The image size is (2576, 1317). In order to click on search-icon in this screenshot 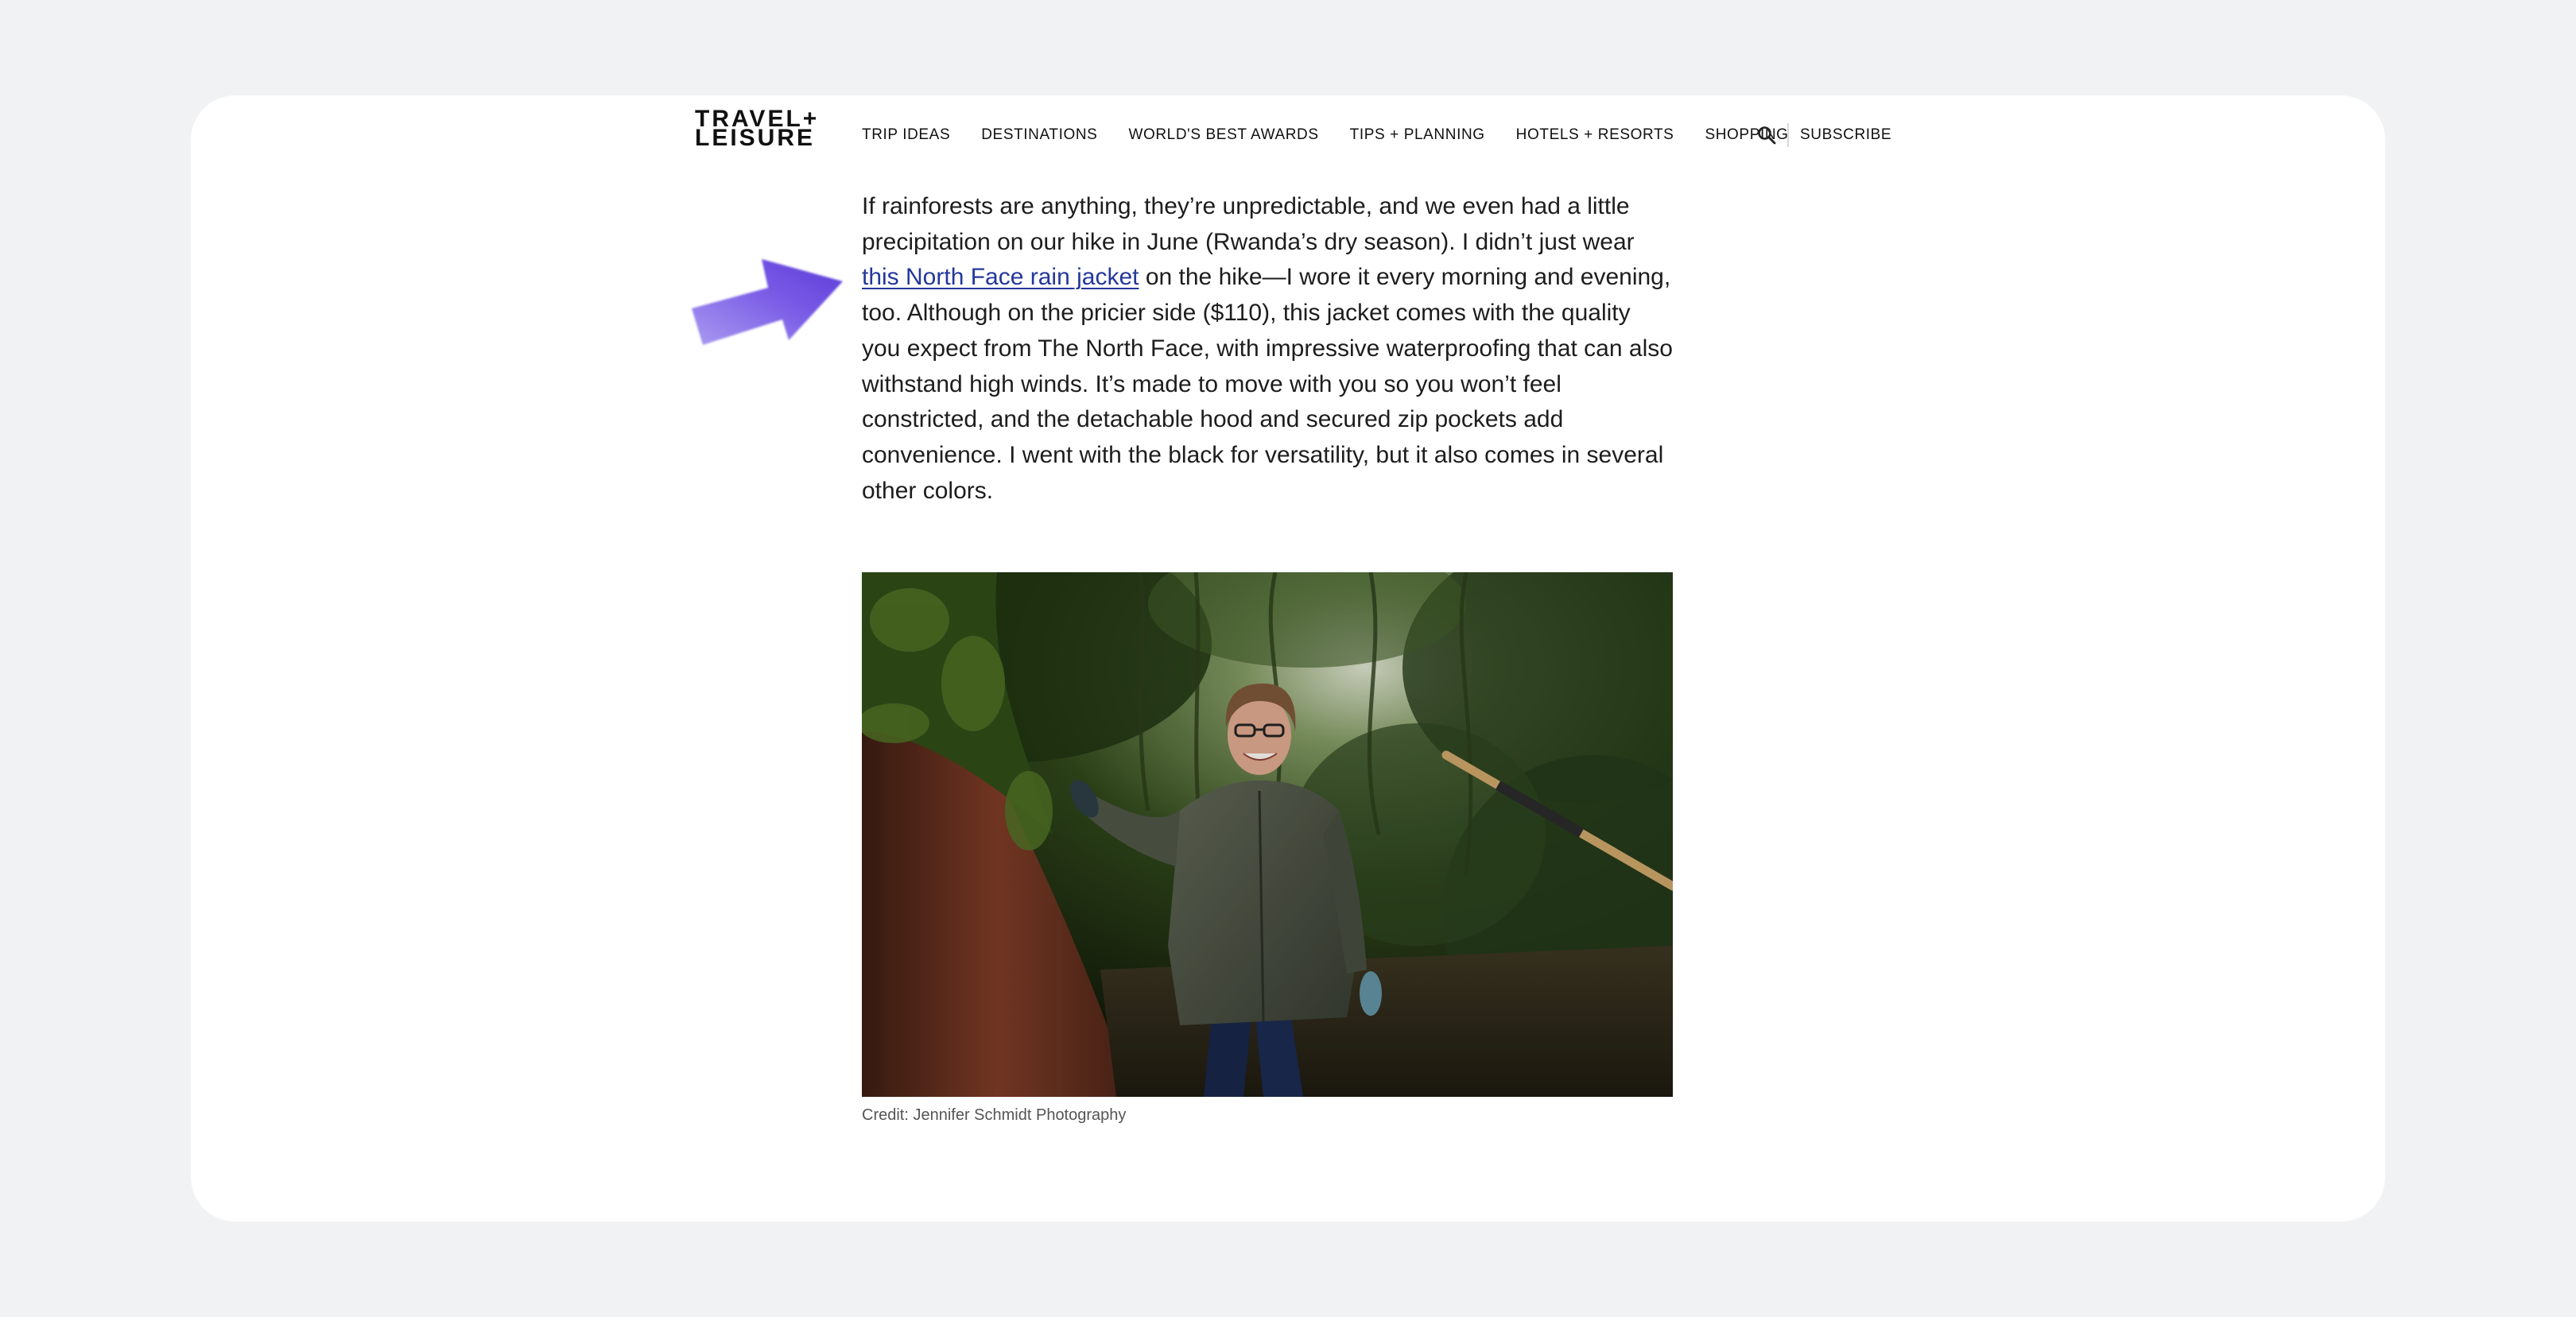, I will do `click(1766, 135)`.